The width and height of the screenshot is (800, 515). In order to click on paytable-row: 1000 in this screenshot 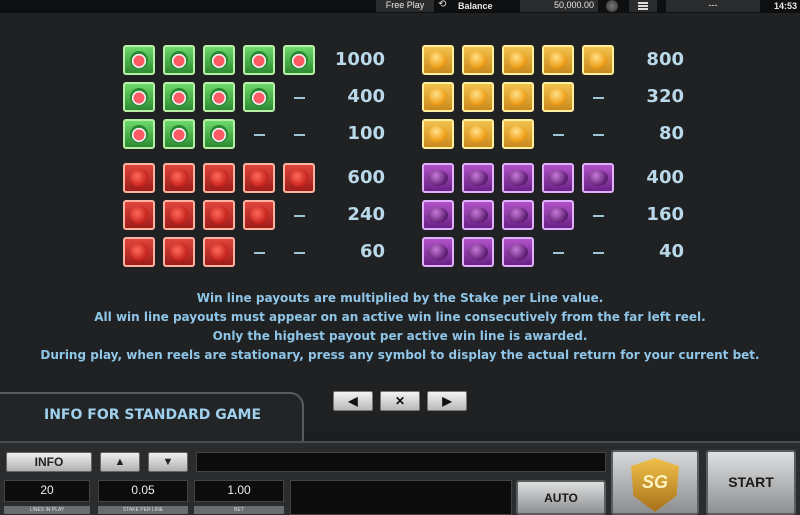, I will do `click(258, 61)`.